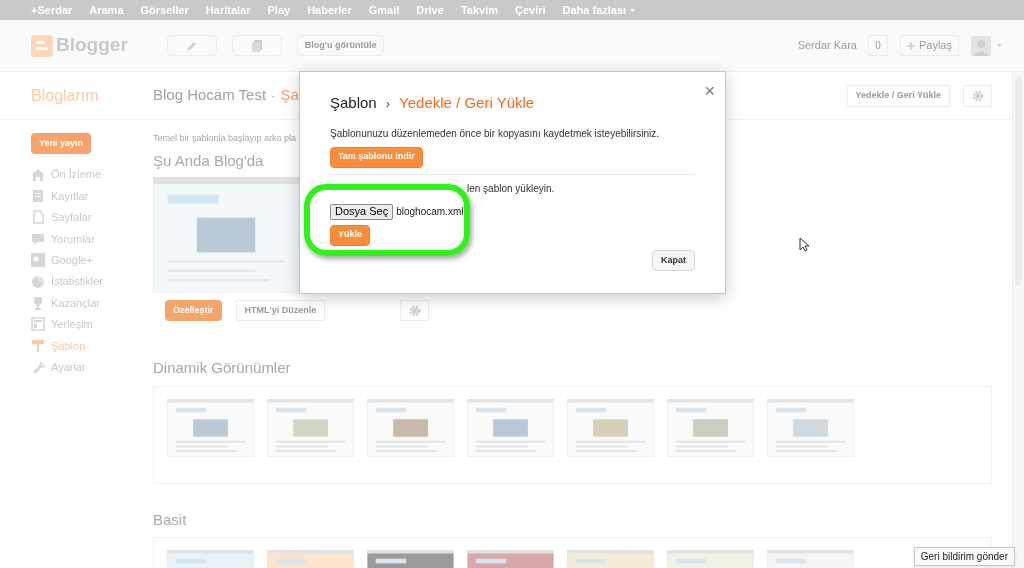 The width and height of the screenshot is (1024, 568). I want to click on section-heading: Dinamik Görünümler, so click(222, 368).